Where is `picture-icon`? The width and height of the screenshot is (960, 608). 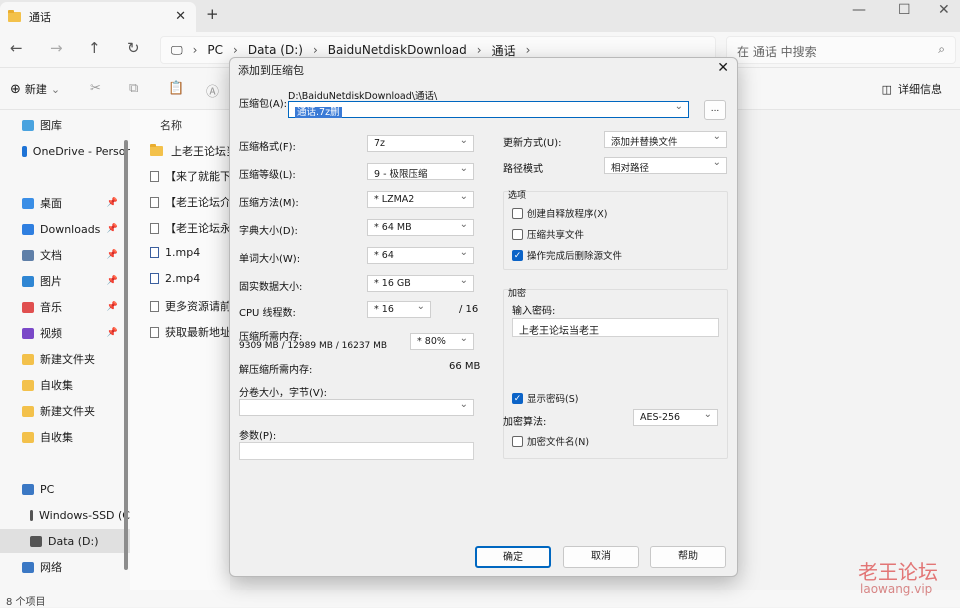
picture-icon is located at coordinates (28, 281).